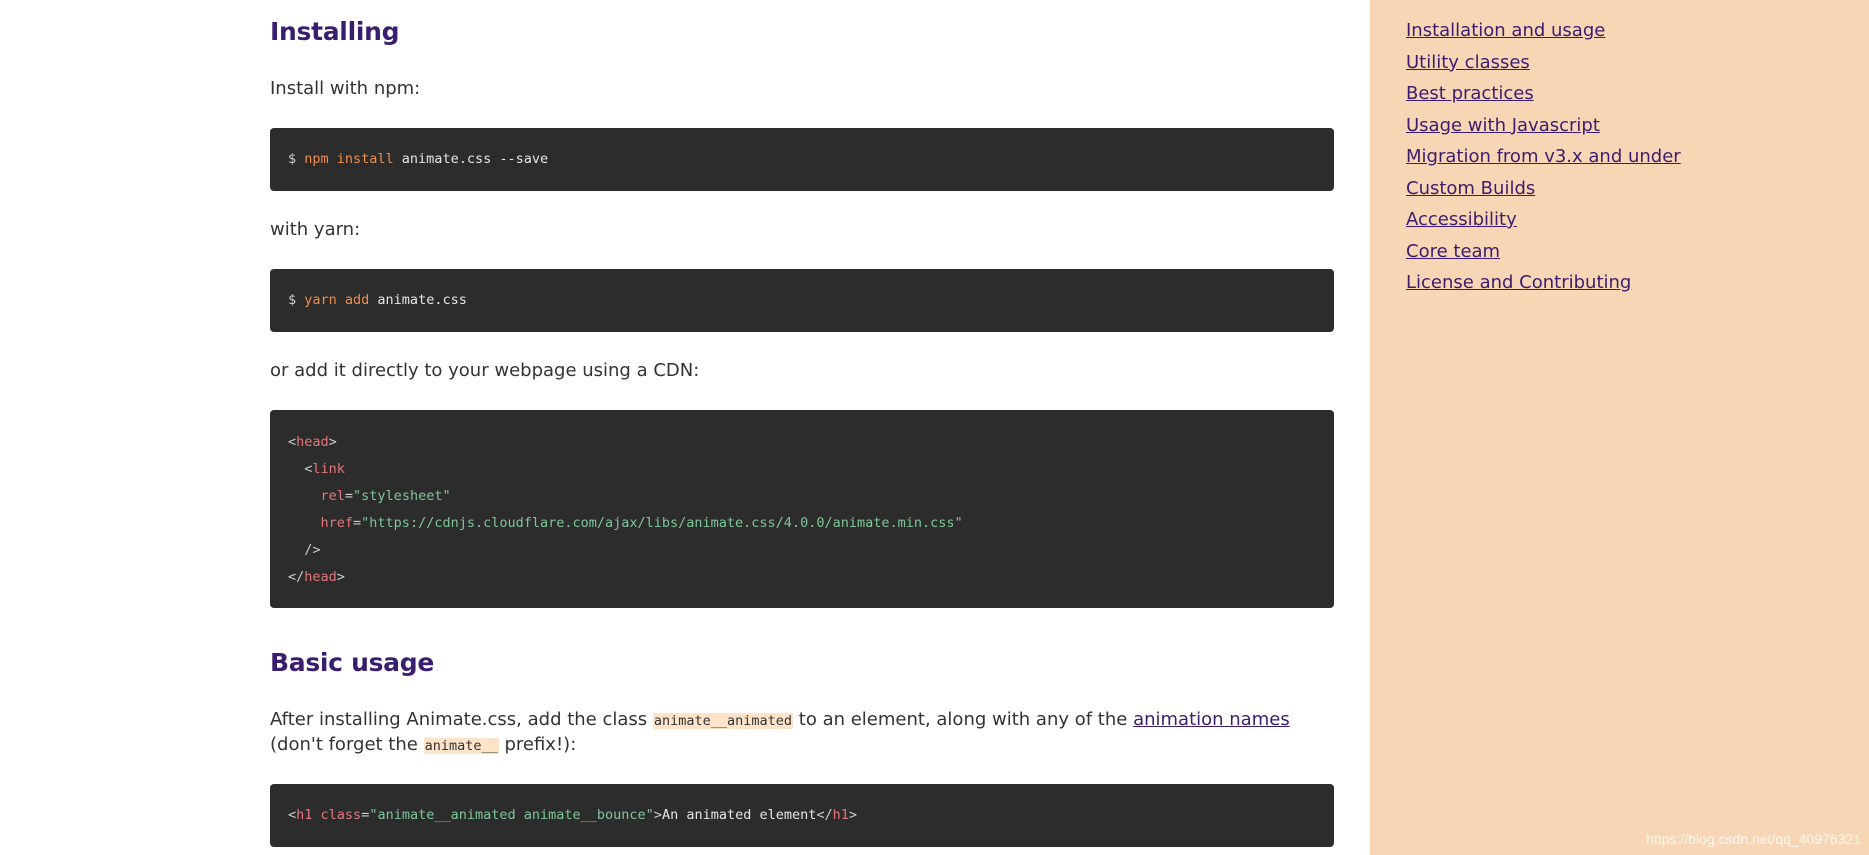  Describe the element at coordinates (332, 496) in the screenshot. I see `rel-attr: rel` at that location.